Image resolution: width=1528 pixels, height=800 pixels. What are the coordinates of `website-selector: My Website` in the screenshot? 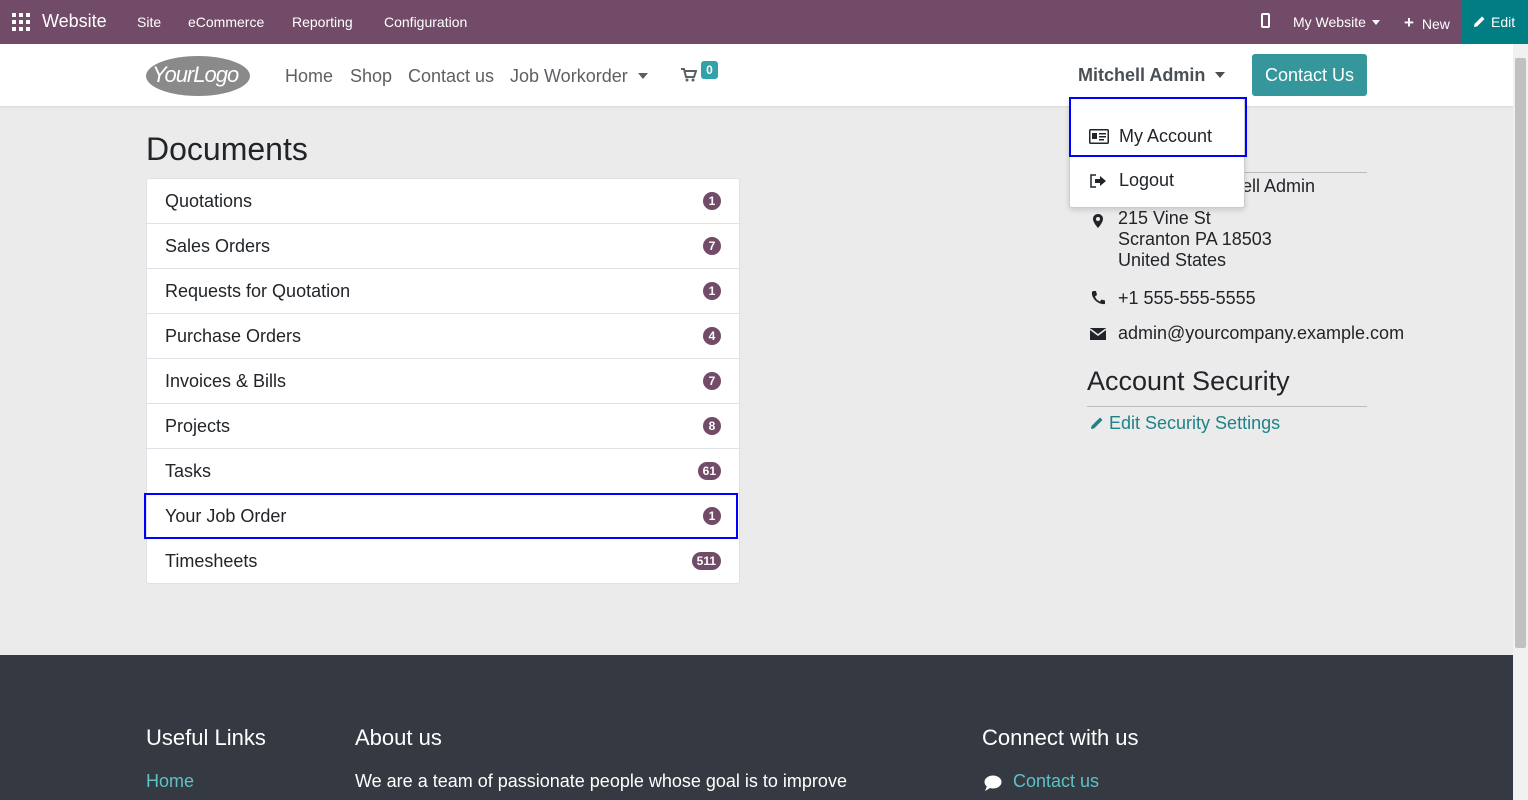 It's located at (1336, 22).